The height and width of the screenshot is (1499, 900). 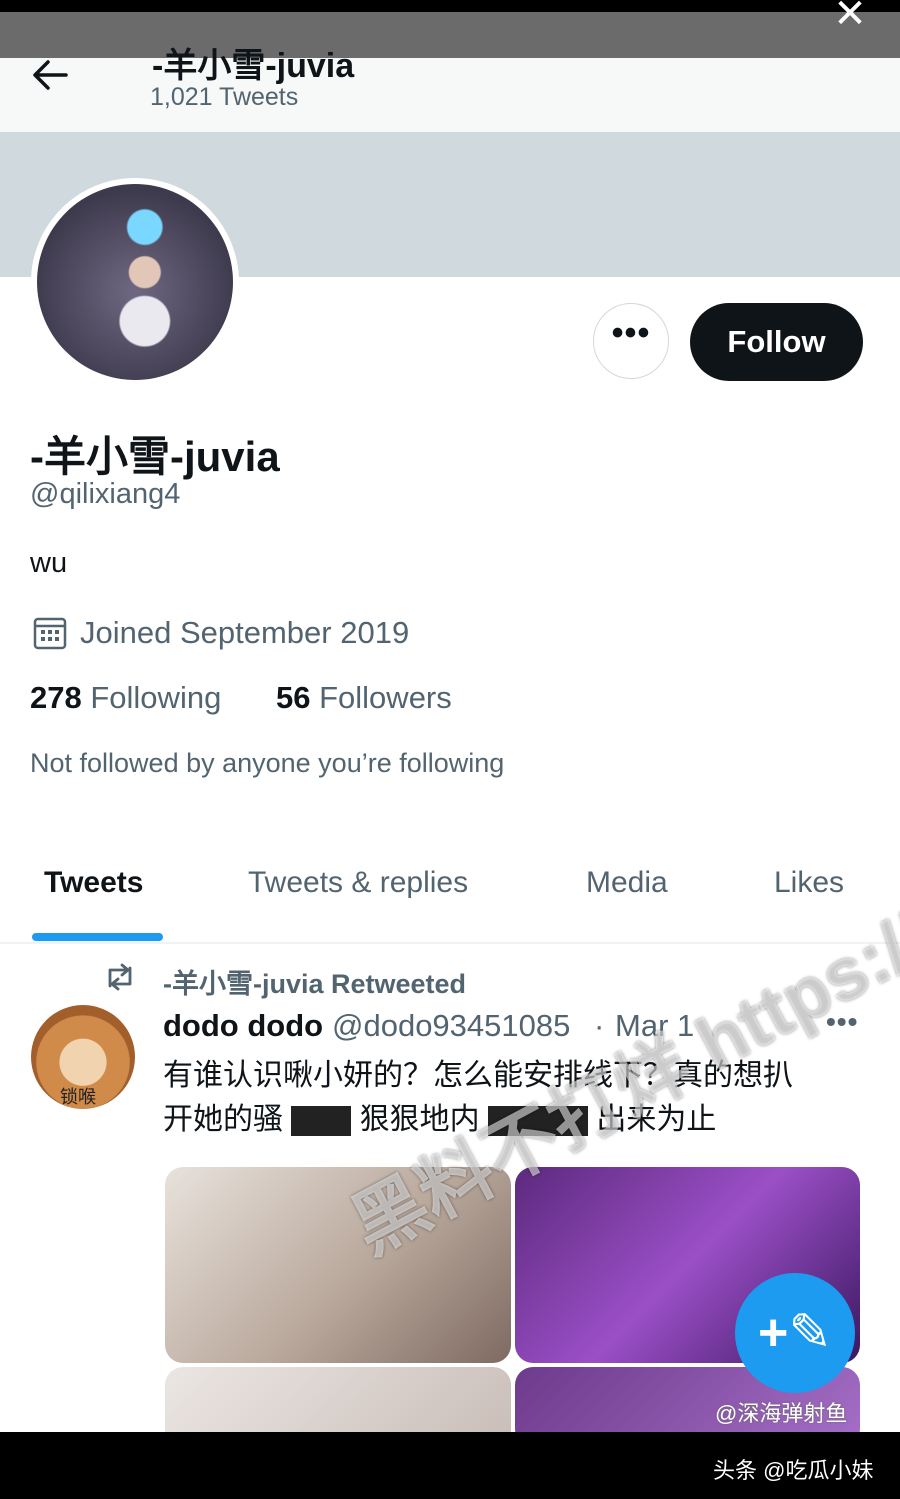 What do you see at coordinates (253, 66) in the screenshot?
I see `header-title: -羊小雪-juvia` at bounding box center [253, 66].